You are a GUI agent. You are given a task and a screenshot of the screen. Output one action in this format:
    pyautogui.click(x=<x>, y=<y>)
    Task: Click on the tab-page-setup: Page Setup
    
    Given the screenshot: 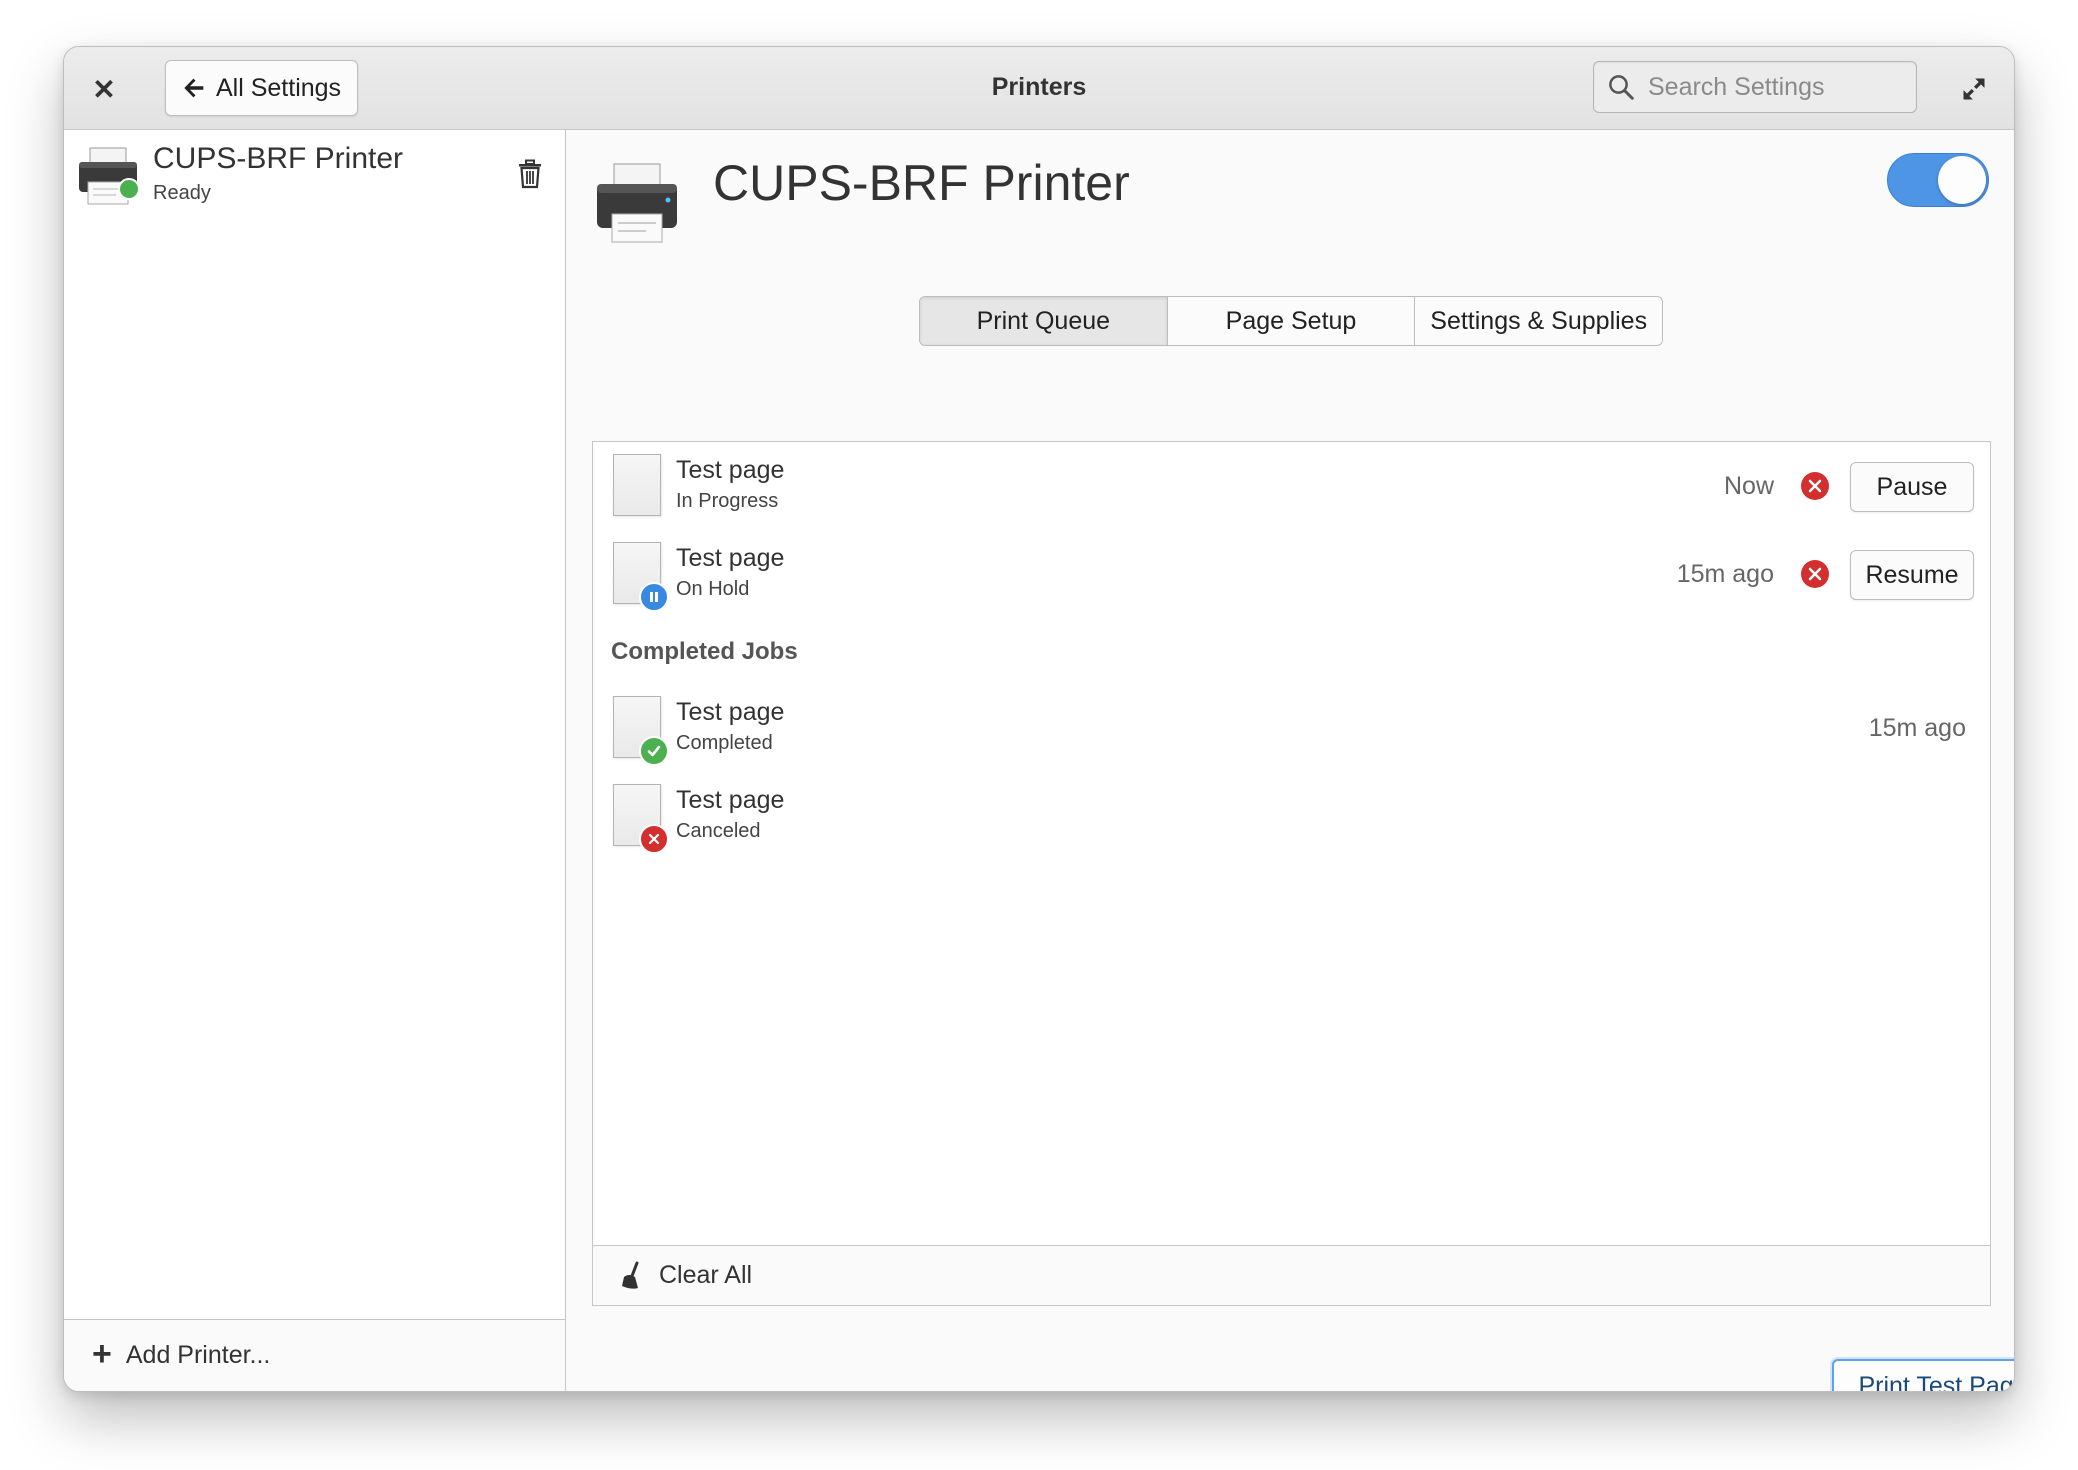 What is the action you would take?
    pyautogui.click(x=1292, y=321)
    